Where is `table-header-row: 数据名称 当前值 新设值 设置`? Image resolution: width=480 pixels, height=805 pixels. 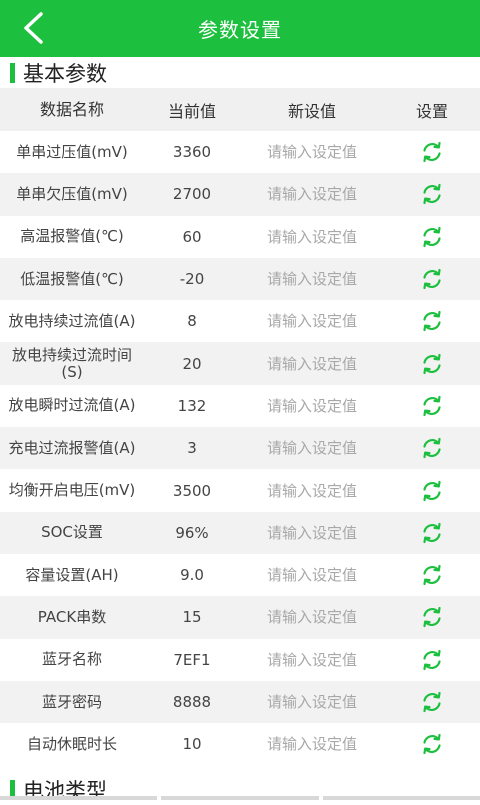
table-header-row: 数据名称 当前值 新设值 设置 is located at coordinates (240, 109).